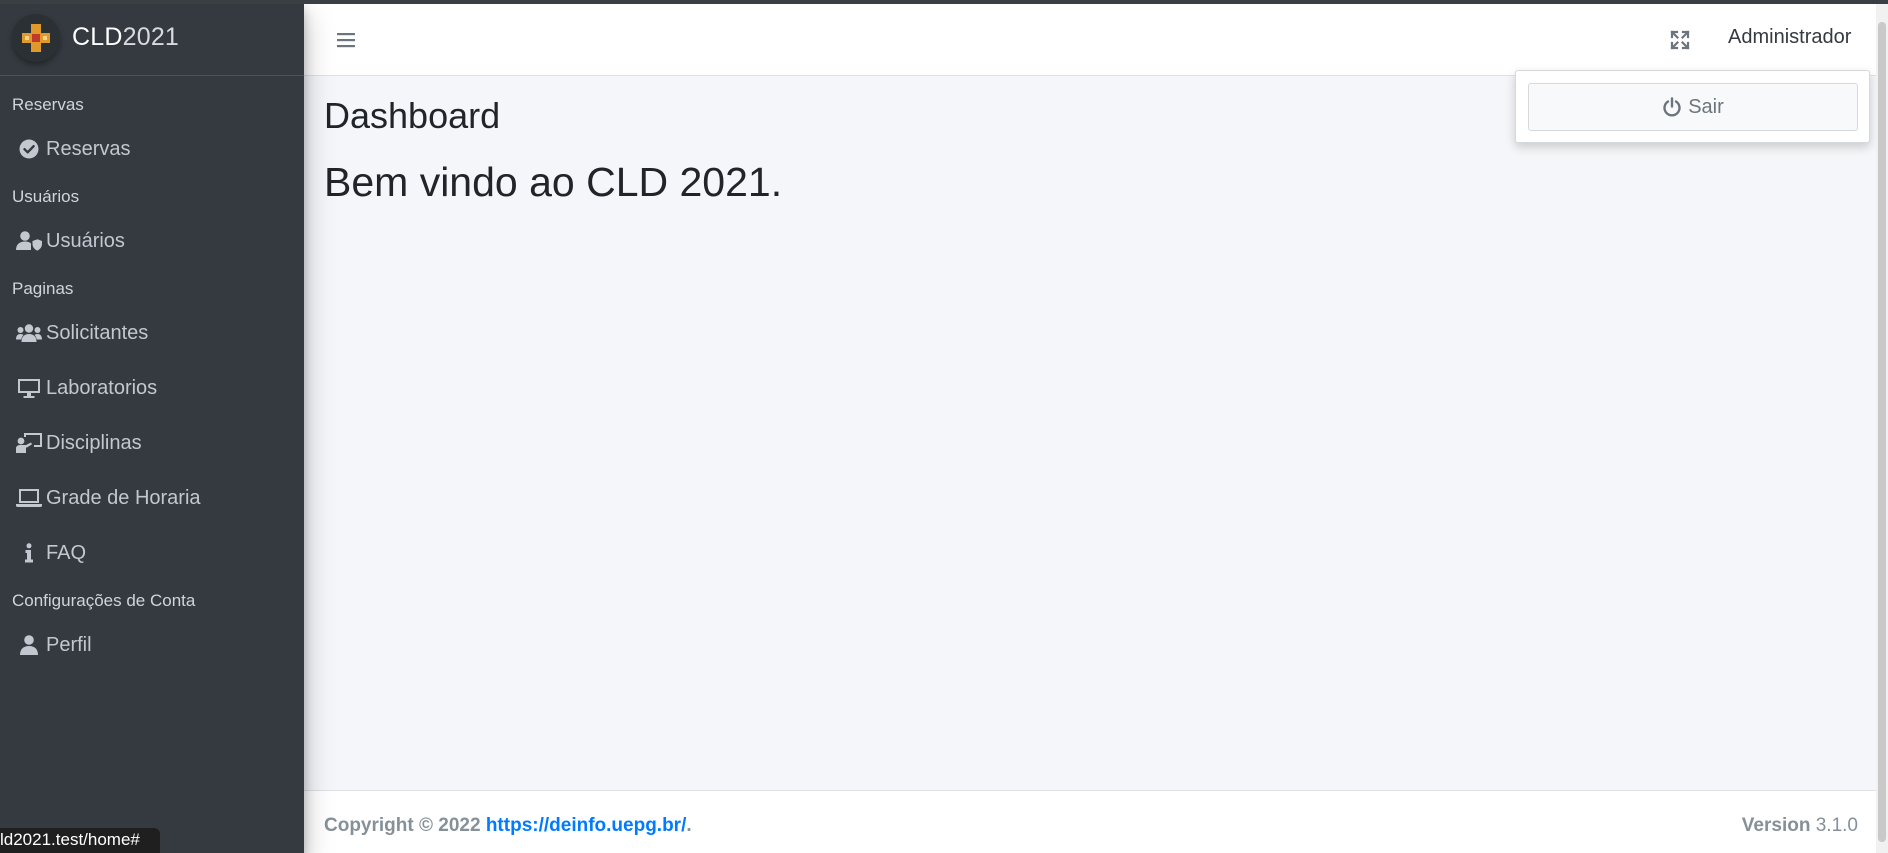 The width and height of the screenshot is (1888, 853). What do you see at coordinates (104, 600) in the screenshot?
I see `nav-header-configuracoes: Configurações de Conta` at bounding box center [104, 600].